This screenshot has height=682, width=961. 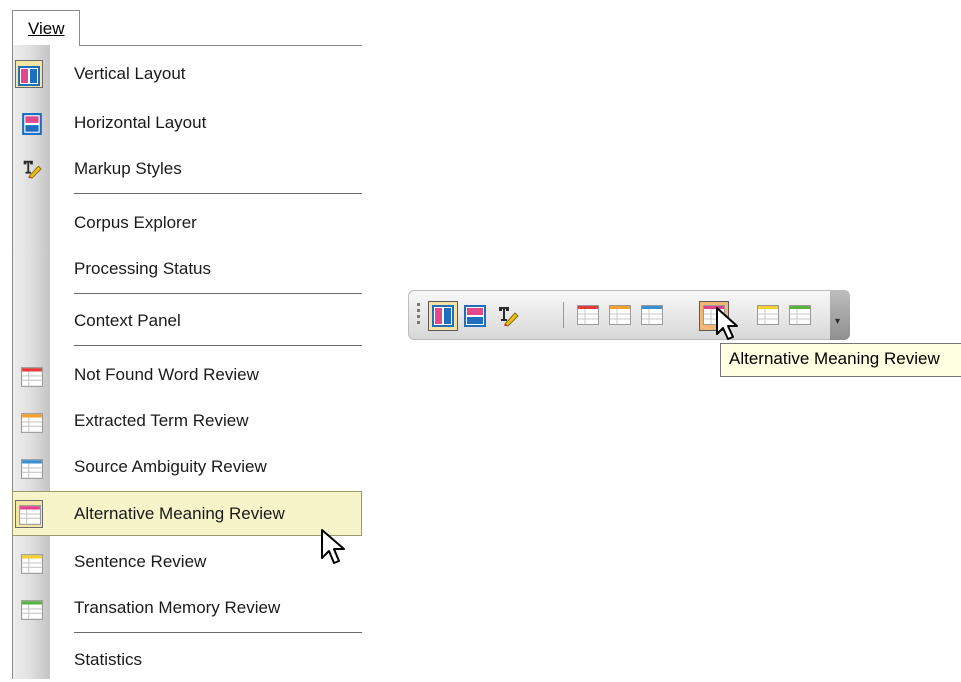 I want to click on menu-item-label: Vertical Layout, so click(x=130, y=73).